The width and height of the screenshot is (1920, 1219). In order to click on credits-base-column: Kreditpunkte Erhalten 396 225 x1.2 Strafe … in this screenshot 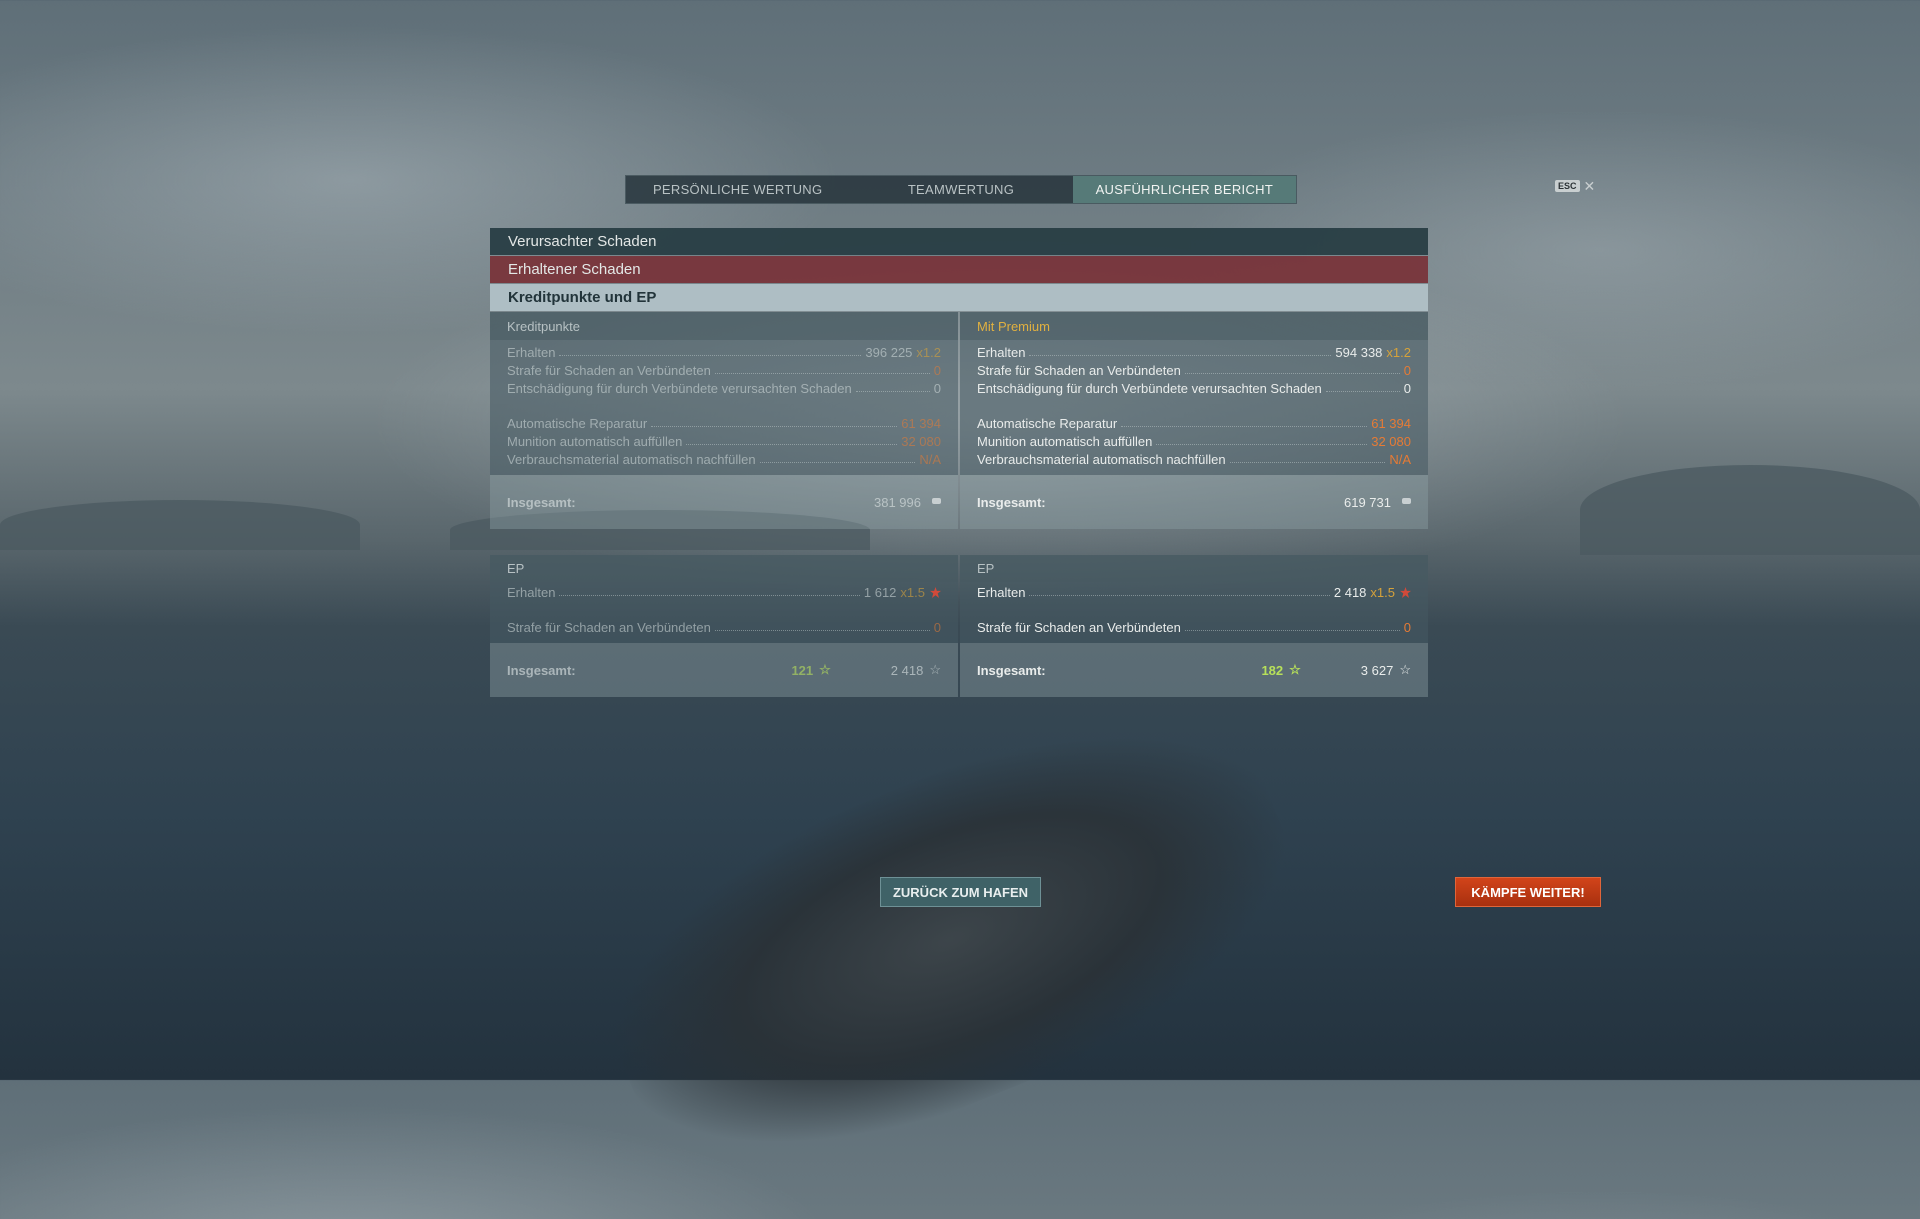, I will do `click(724, 420)`.